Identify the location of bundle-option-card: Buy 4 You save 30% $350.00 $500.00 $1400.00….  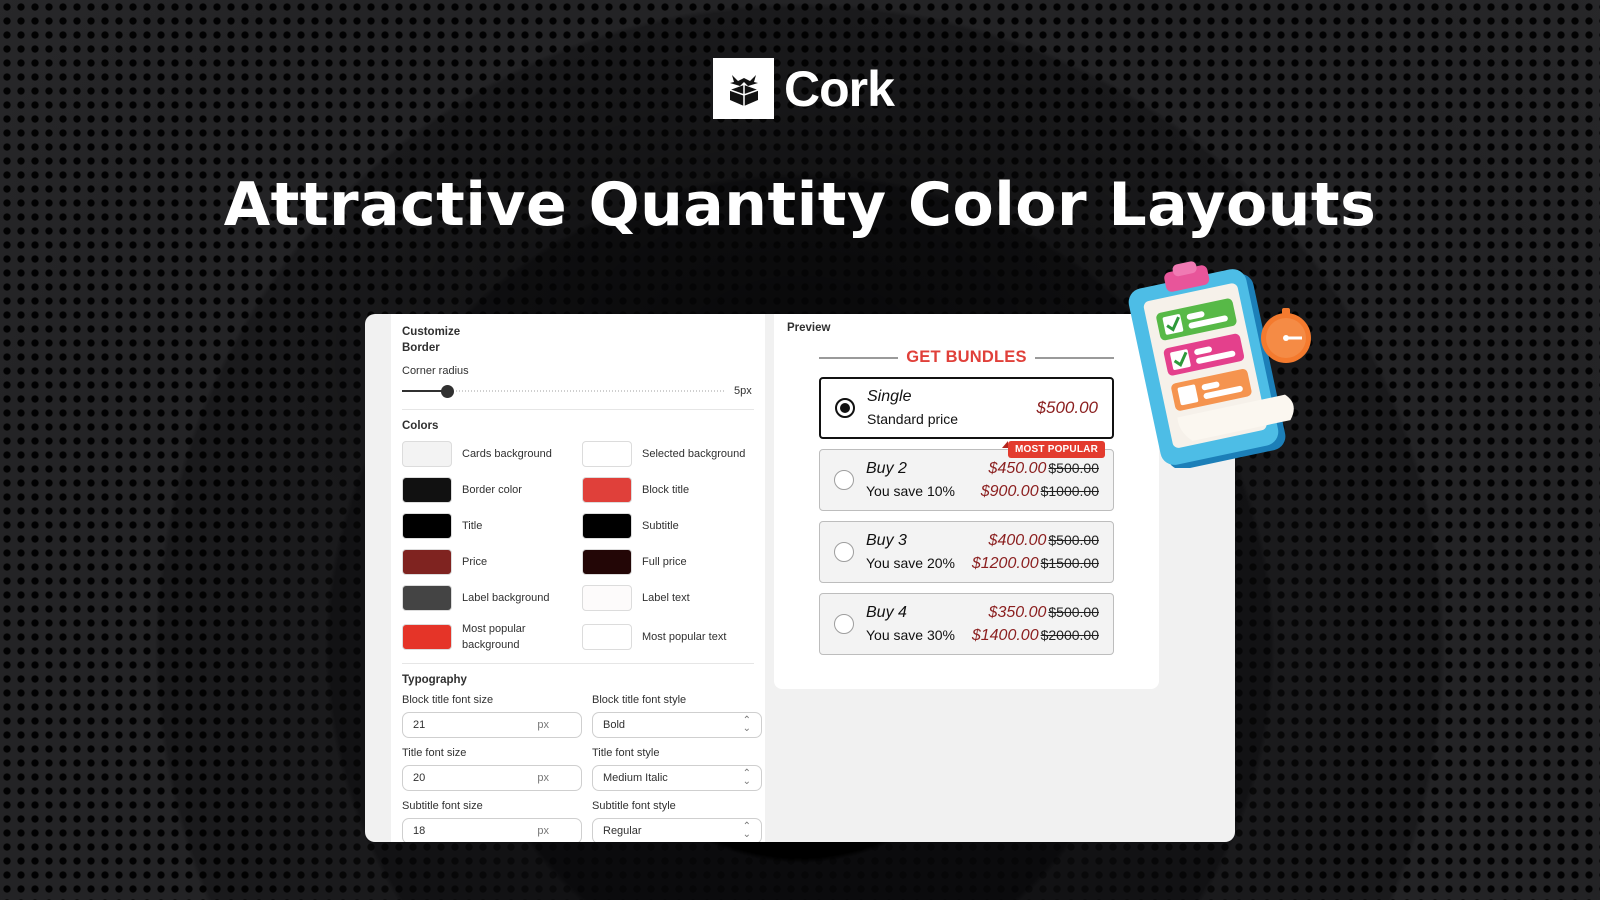
(966, 624).